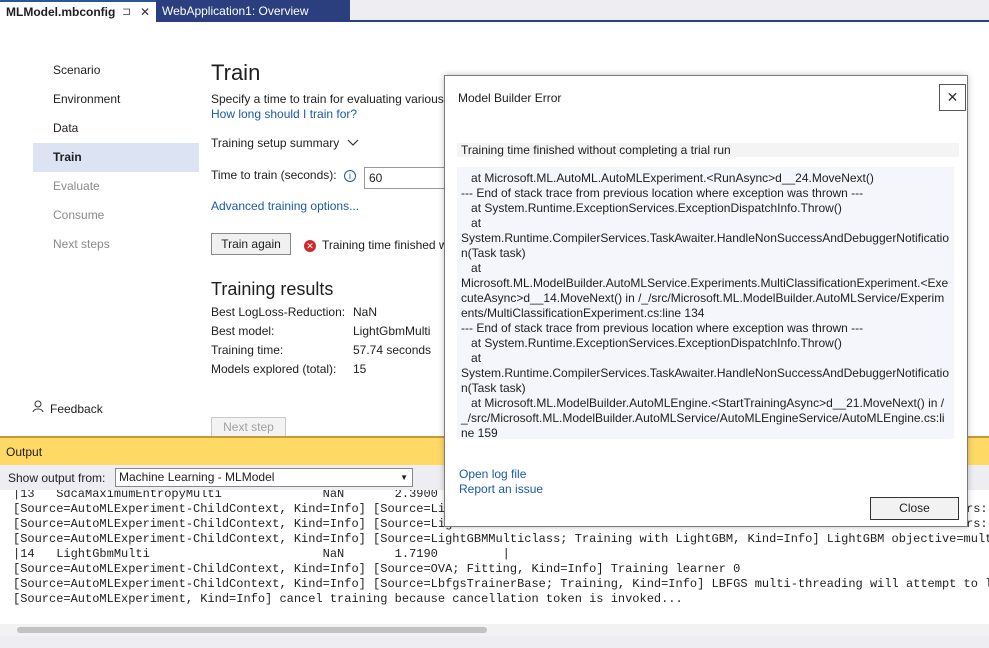  Describe the element at coordinates (261, 554) in the screenshot. I see `output-line: |14 LightGbmMulti NaN 1.7190 |` at that location.